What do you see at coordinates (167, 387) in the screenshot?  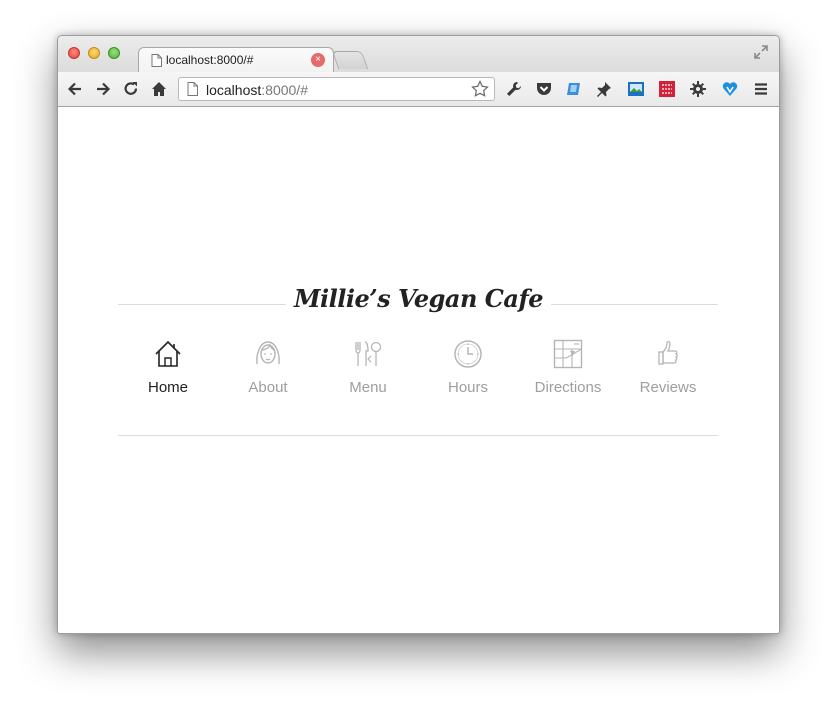 I see `nav-label: Home` at bounding box center [167, 387].